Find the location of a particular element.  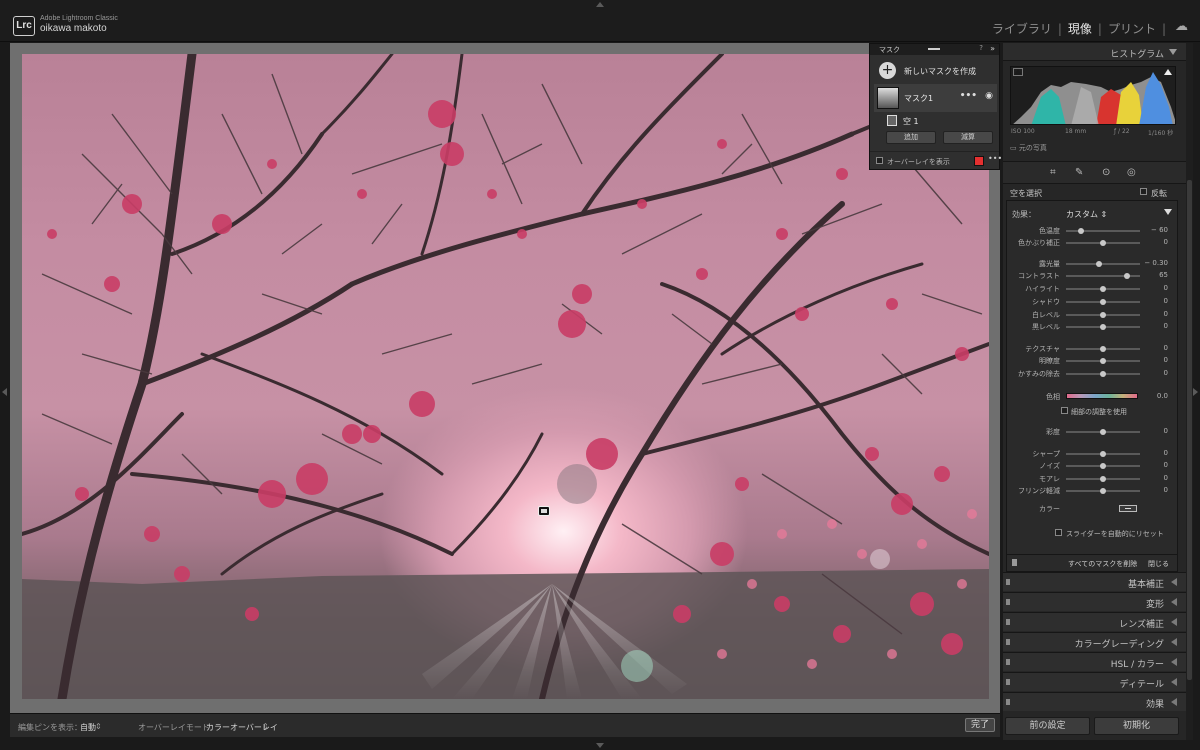

histogram-header: ヒストグラム is located at coordinates (1094, 52).